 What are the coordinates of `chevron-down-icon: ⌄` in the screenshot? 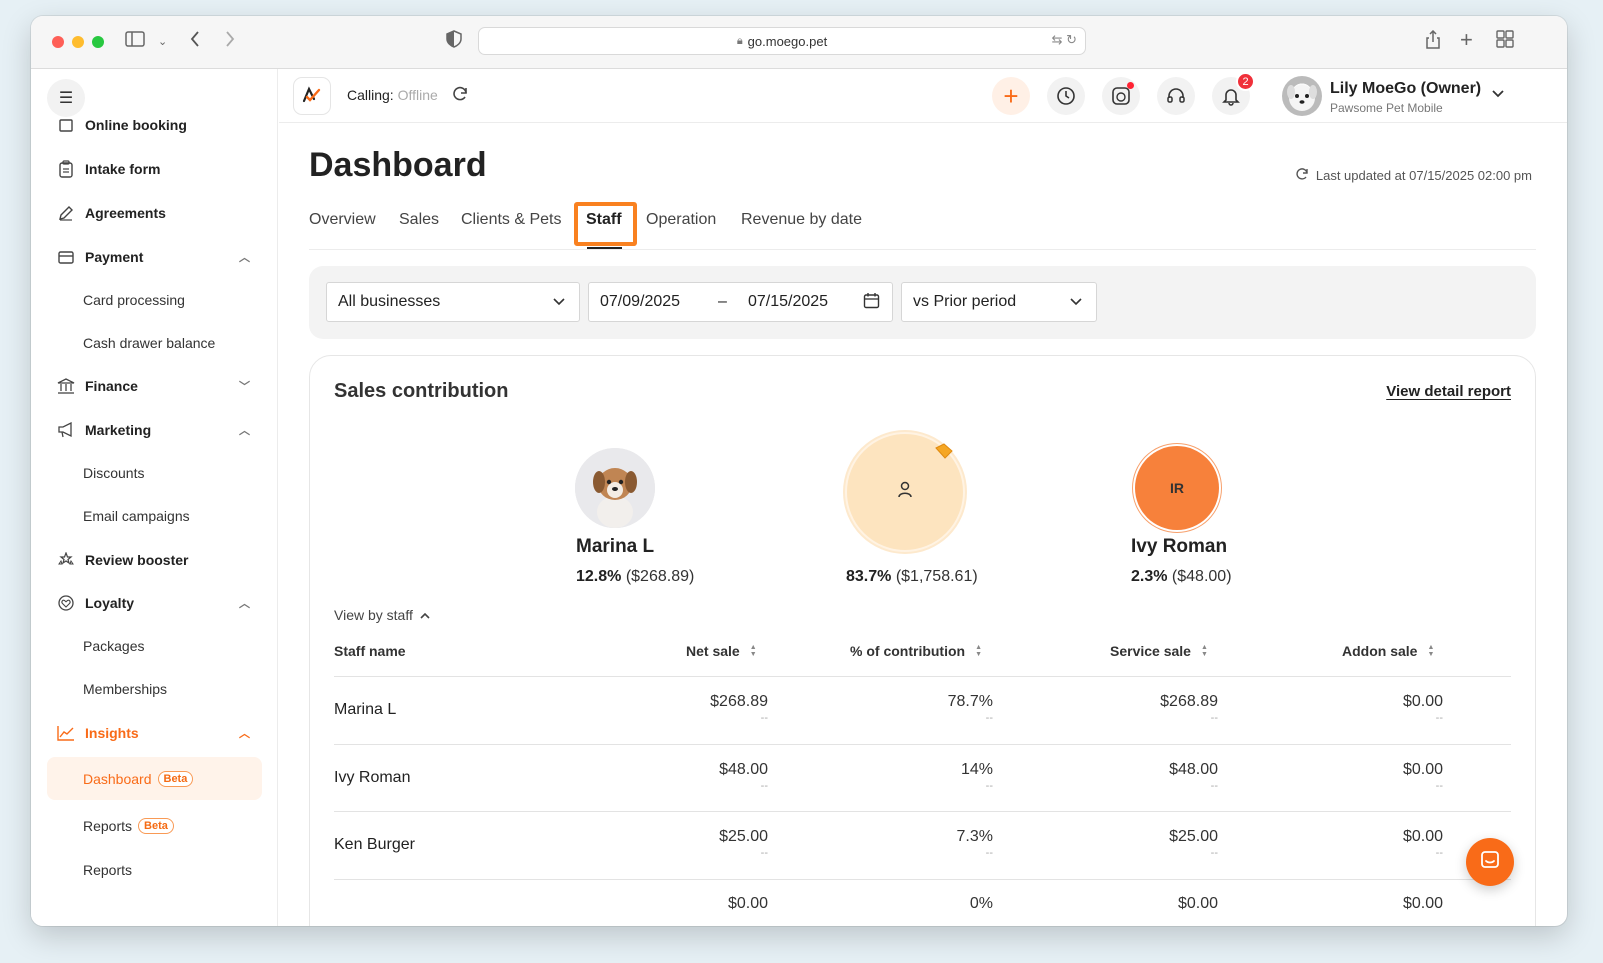 It's located at (162, 42).